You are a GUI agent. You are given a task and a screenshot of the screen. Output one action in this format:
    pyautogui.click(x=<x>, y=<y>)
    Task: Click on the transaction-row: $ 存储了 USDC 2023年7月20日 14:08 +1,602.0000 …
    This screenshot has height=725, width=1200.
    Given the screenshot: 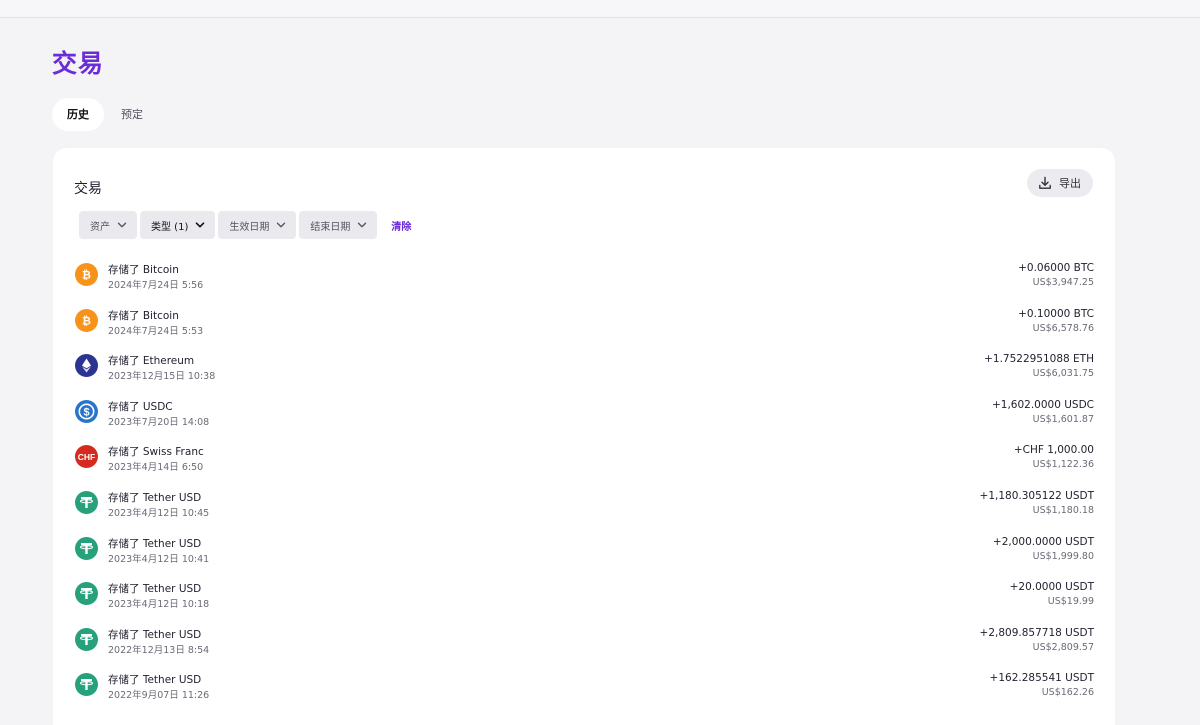 What is the action you would take?
    pyautogui.click(x=584, y=413)
    